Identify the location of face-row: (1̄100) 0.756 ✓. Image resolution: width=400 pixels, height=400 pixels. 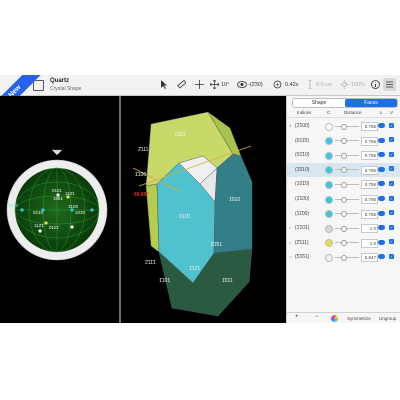
(343, 199).